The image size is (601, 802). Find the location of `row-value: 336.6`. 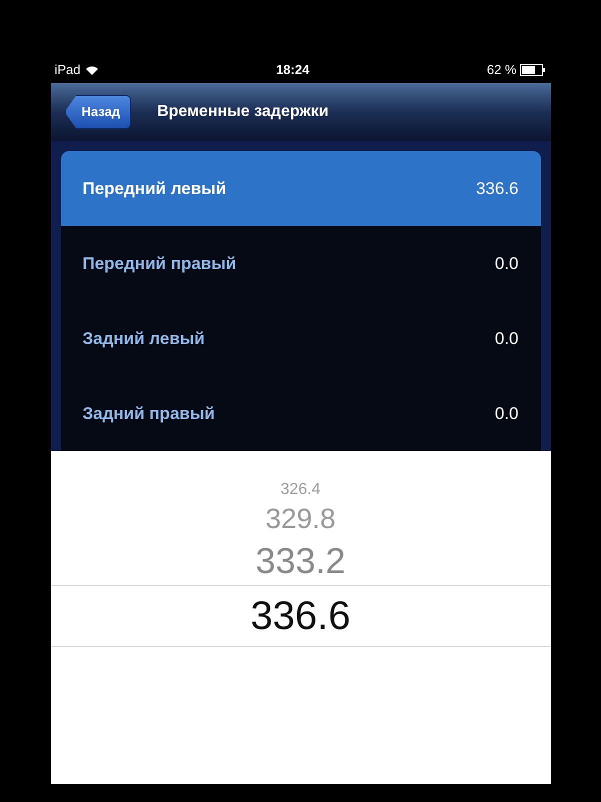

row-value: 336.6 is located at coordinates (497, 189).